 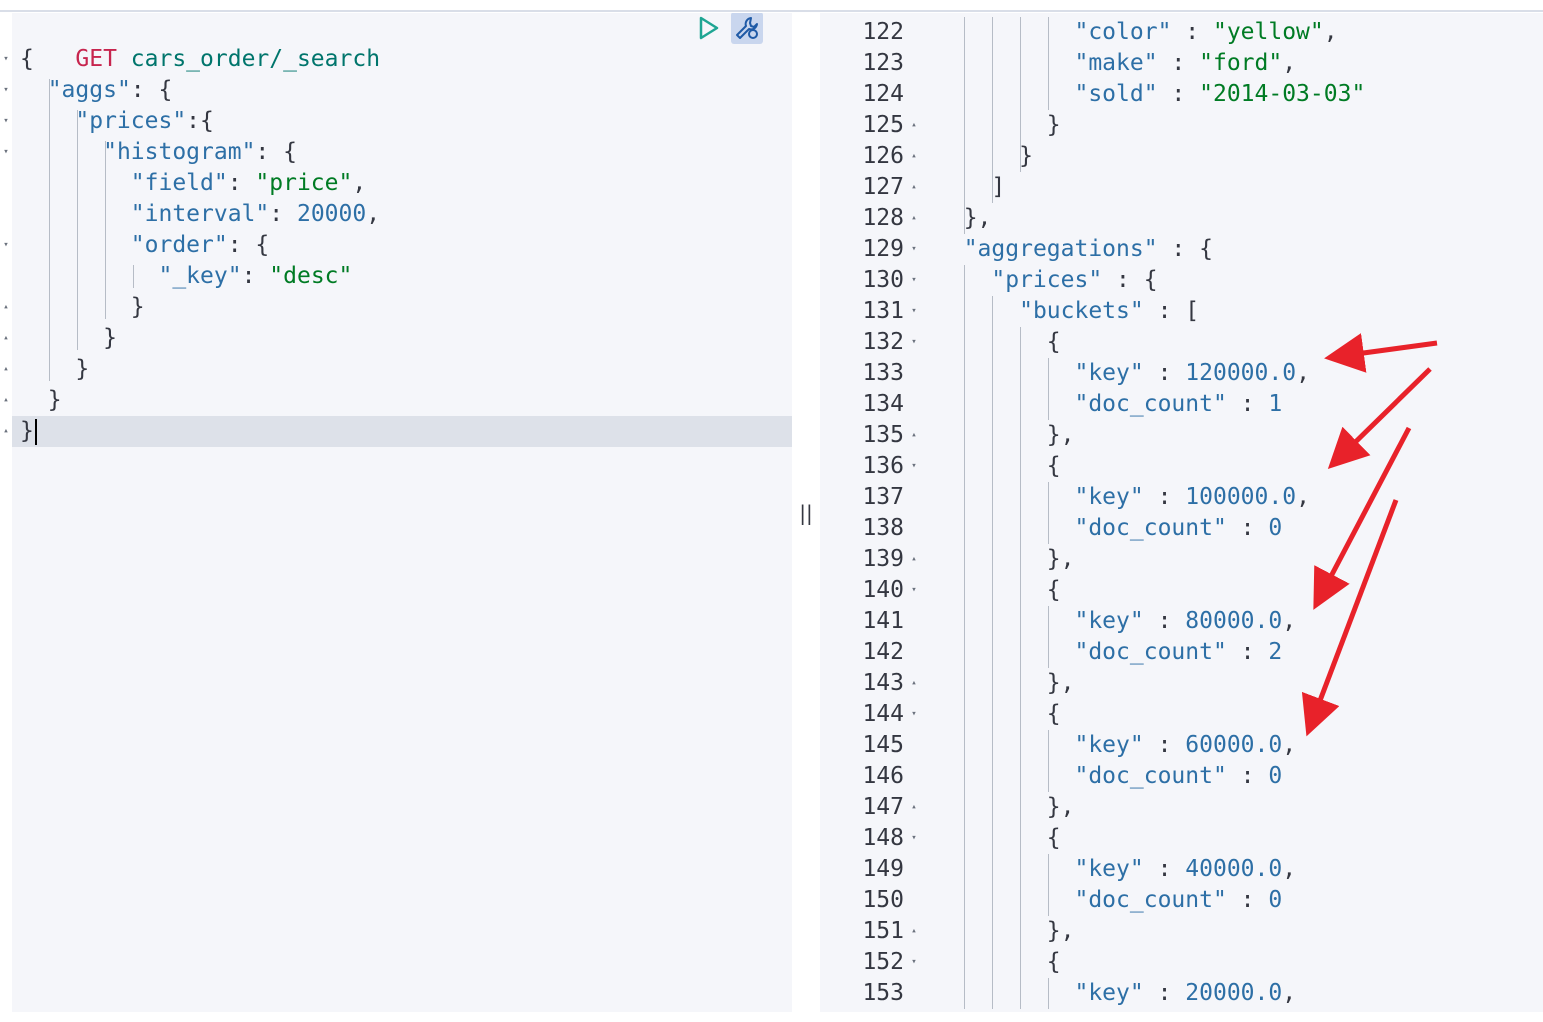 What do you see at coordinates (1234, 745) in the screenshot?
I see `code-token: 60000.0` at bounding box center [1234, 745].